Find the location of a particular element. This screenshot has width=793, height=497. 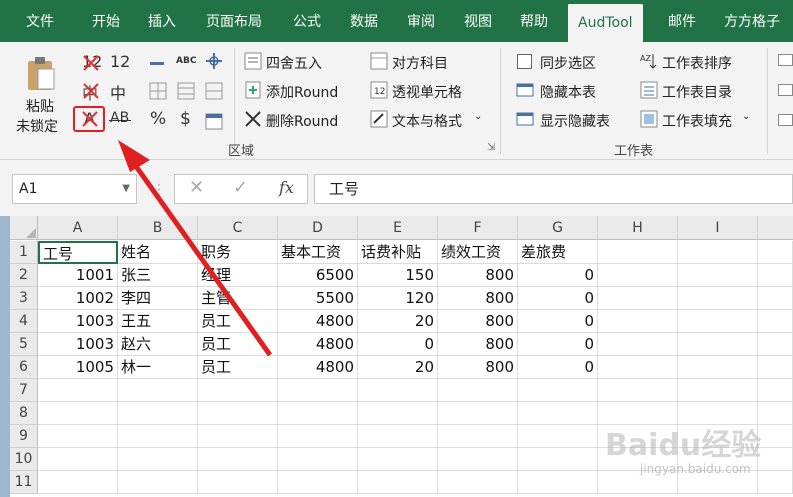

watermark-url: jingyan.baidu.com is located at coordinates (695, 469).